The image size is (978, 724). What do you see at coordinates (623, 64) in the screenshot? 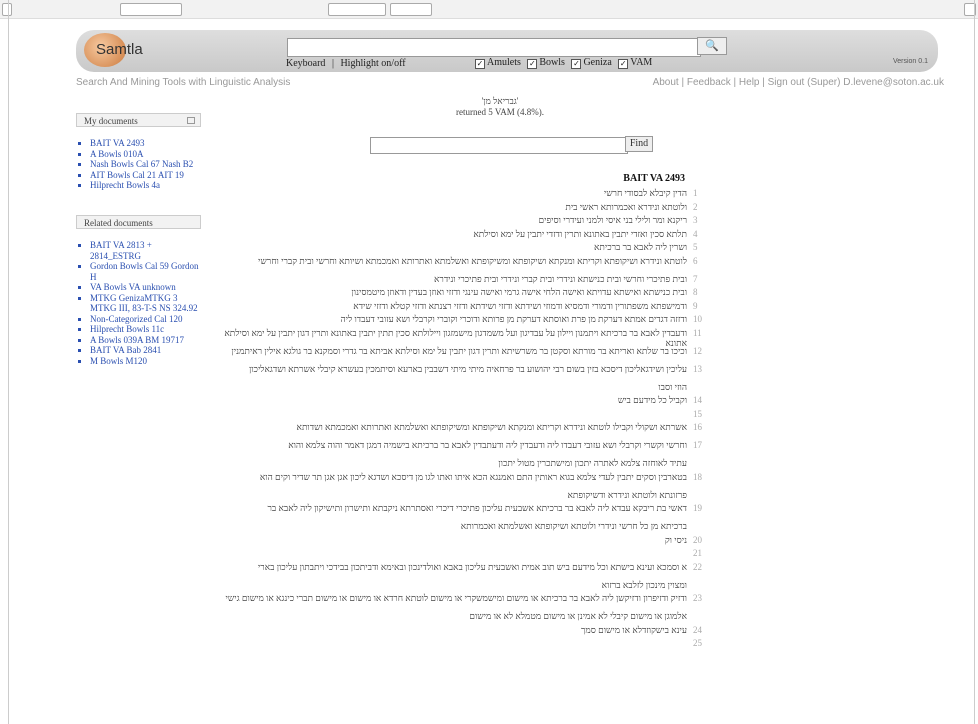
I see `filter-checkbox-vam: ✓` at bounding box center [623, 64].